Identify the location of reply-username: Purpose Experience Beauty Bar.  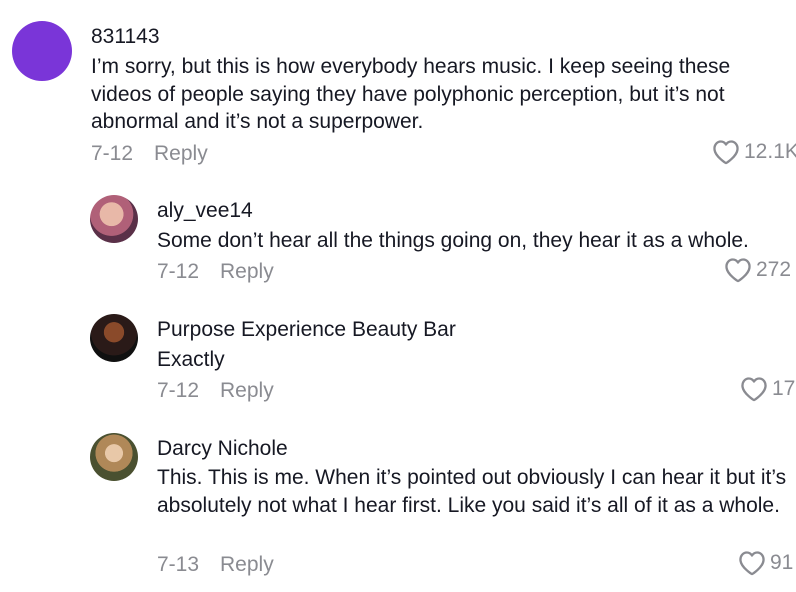
(306, 330).